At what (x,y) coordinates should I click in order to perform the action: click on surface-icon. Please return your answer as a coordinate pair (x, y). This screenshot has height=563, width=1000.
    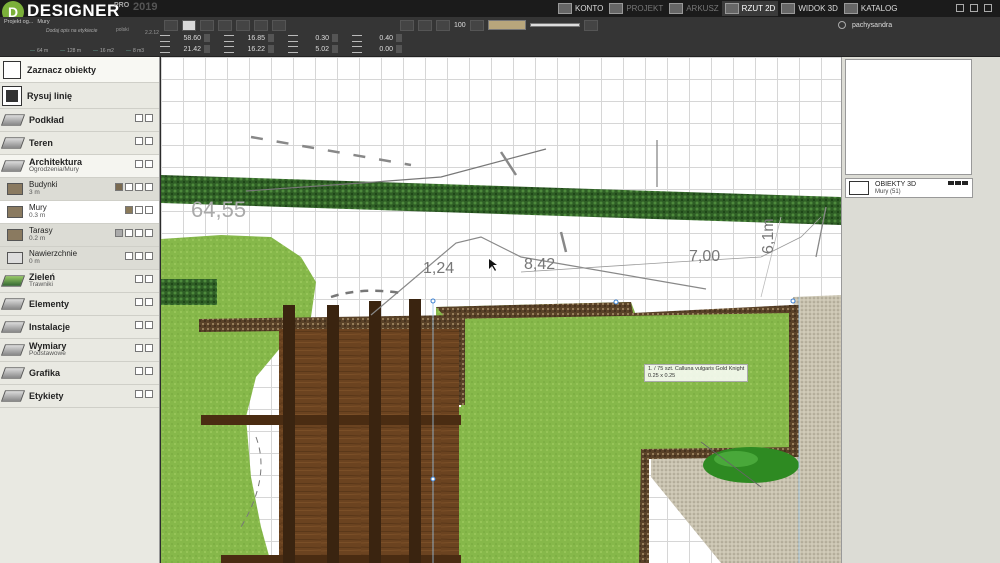
    Looking at the image, I should click on (15, 258).